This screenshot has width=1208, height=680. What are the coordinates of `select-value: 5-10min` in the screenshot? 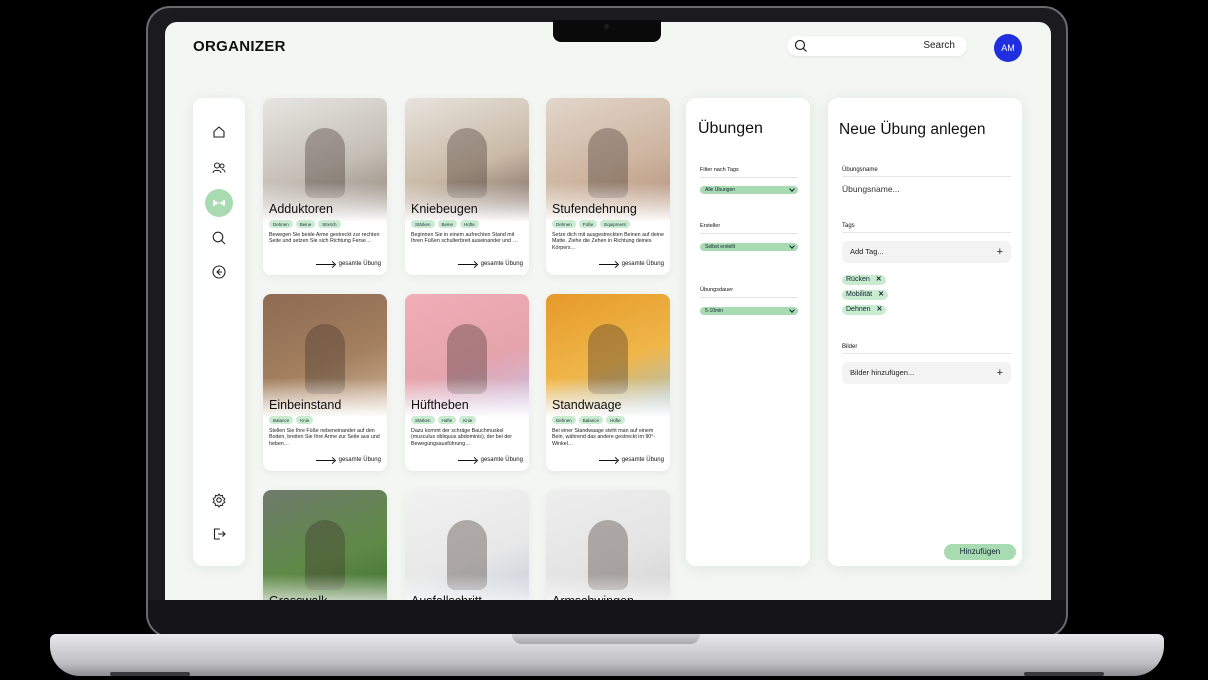 It's located at (714, 311).